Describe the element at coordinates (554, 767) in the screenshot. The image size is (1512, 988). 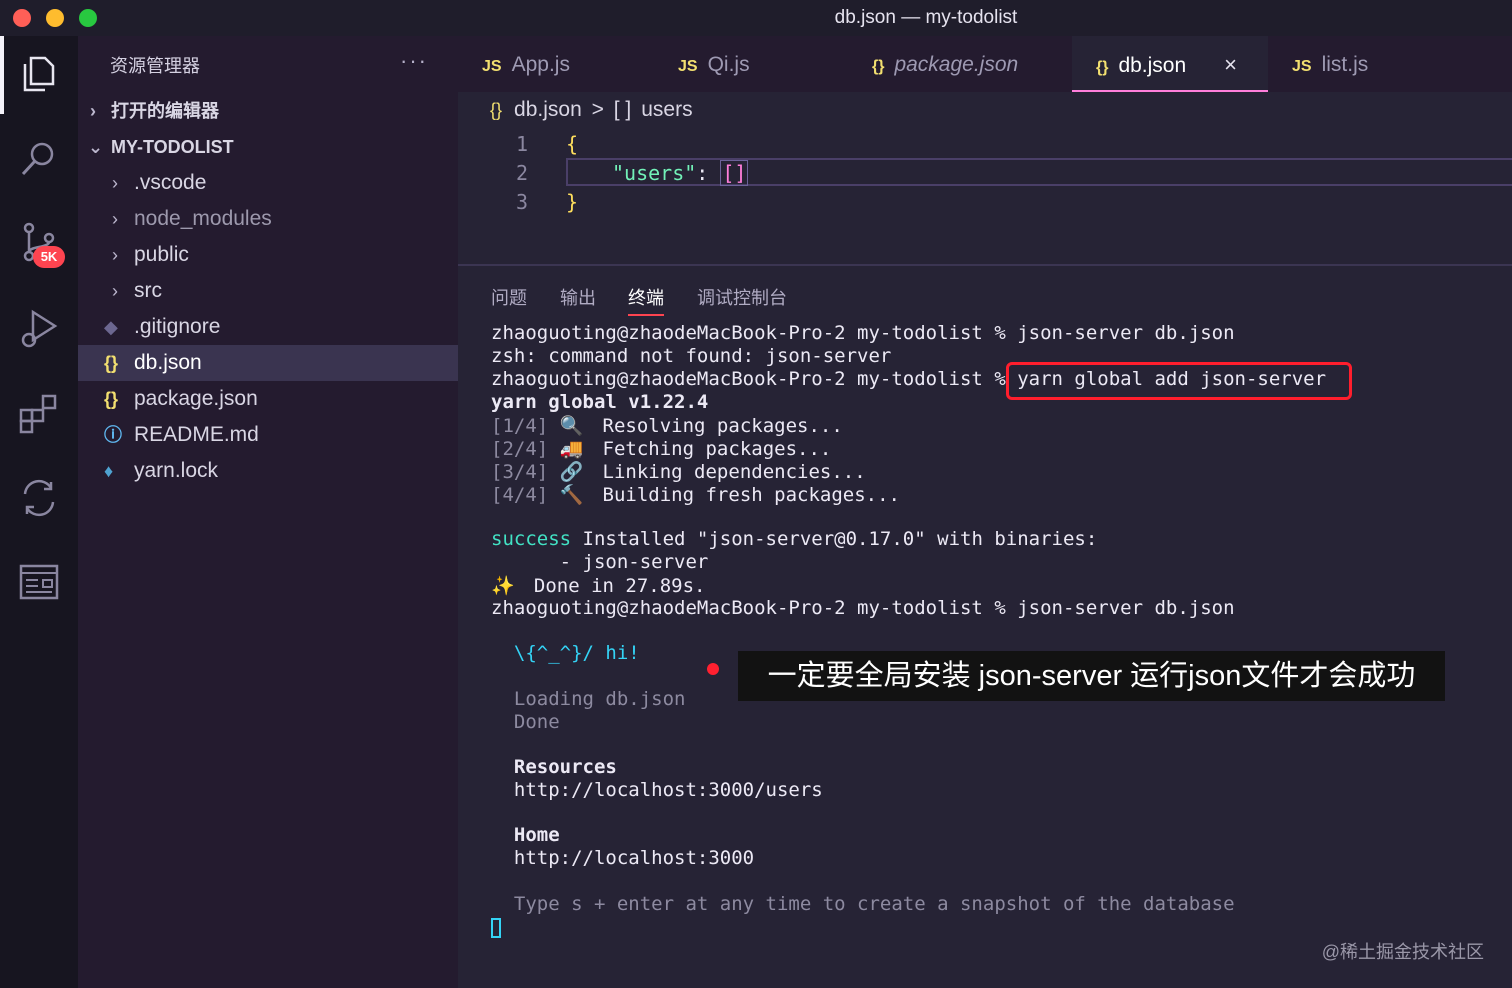
I see `terminal-line: Resources` at that location.